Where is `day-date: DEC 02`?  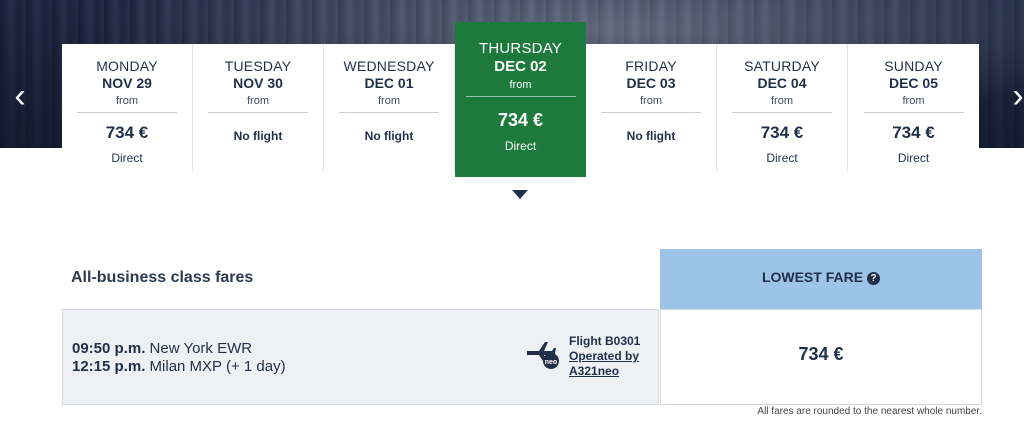 day-date: DEC 02 is located at coordinates (520, 66).